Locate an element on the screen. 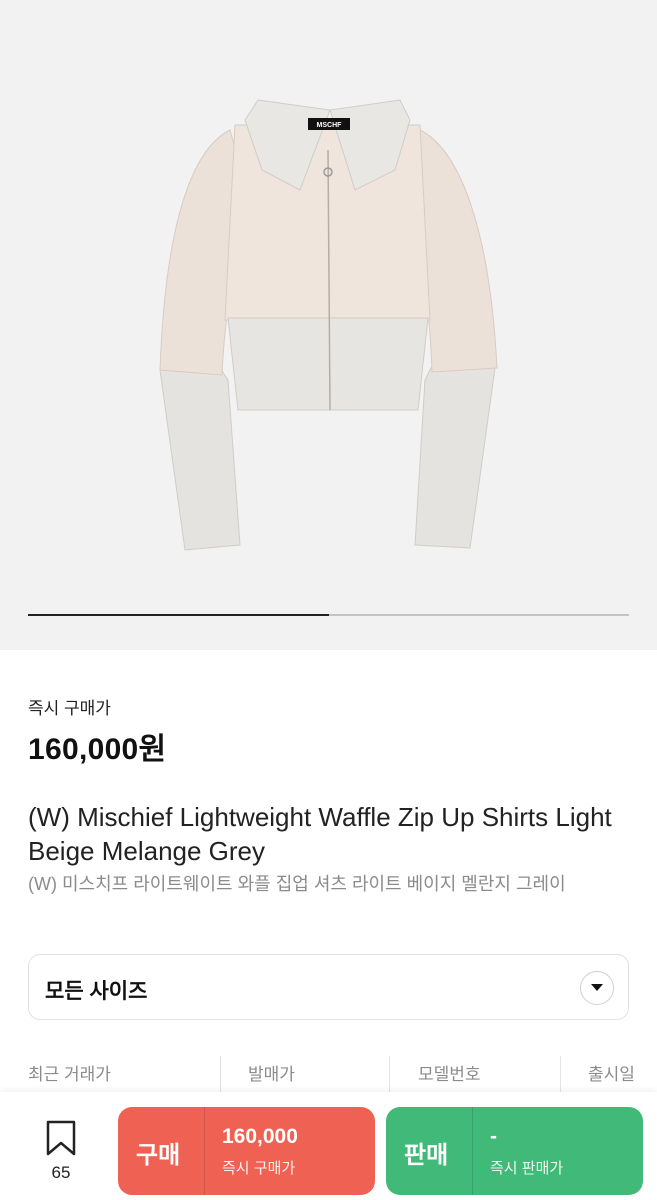 This screenshot has height=1200, width=657. recent-price-label: 최근 거래가 is located at coordinates (69, 1074).